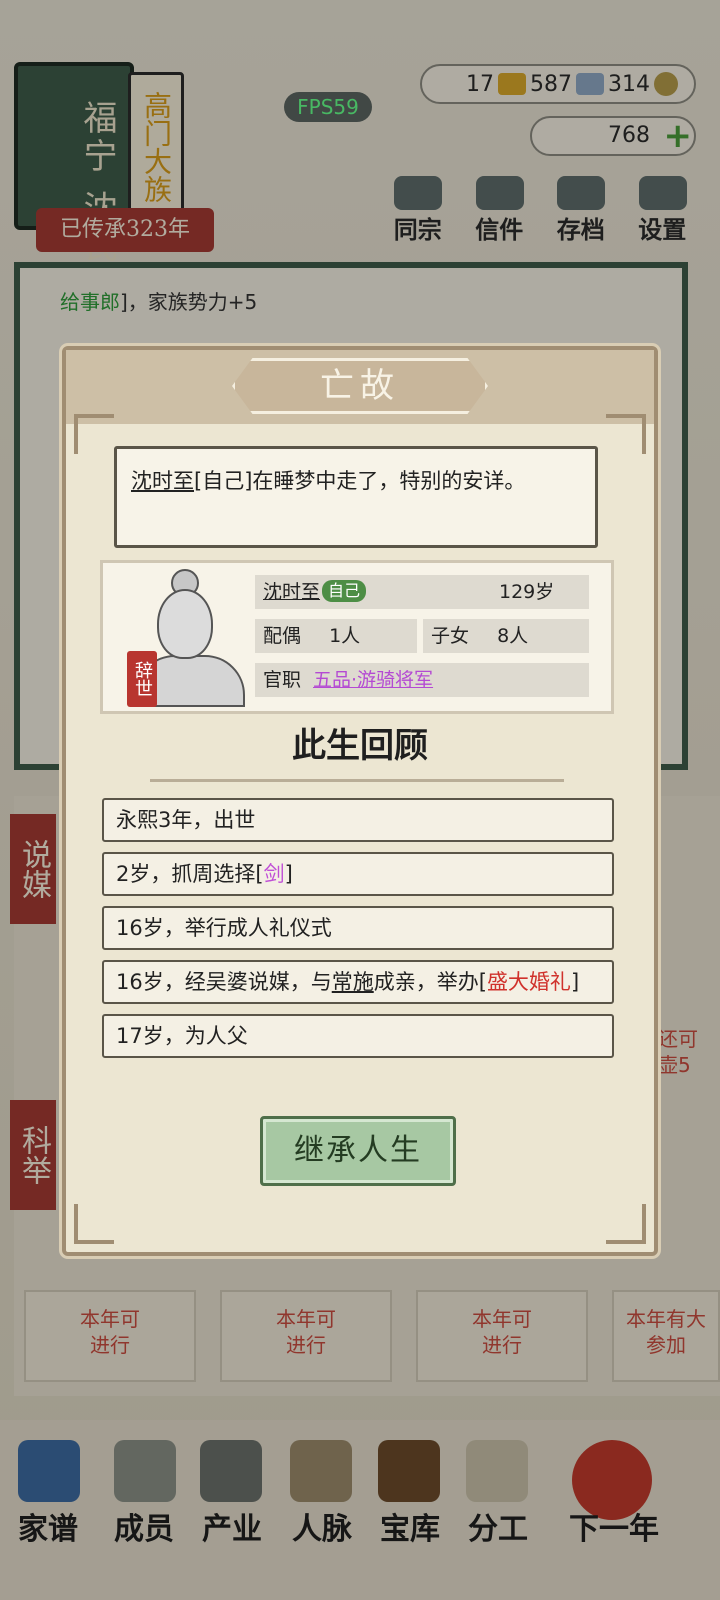 The image size is (720, 1600). Describe the element at coordinates (344, 591) in the screenshot. I see `self-badge: 自己` at that location.